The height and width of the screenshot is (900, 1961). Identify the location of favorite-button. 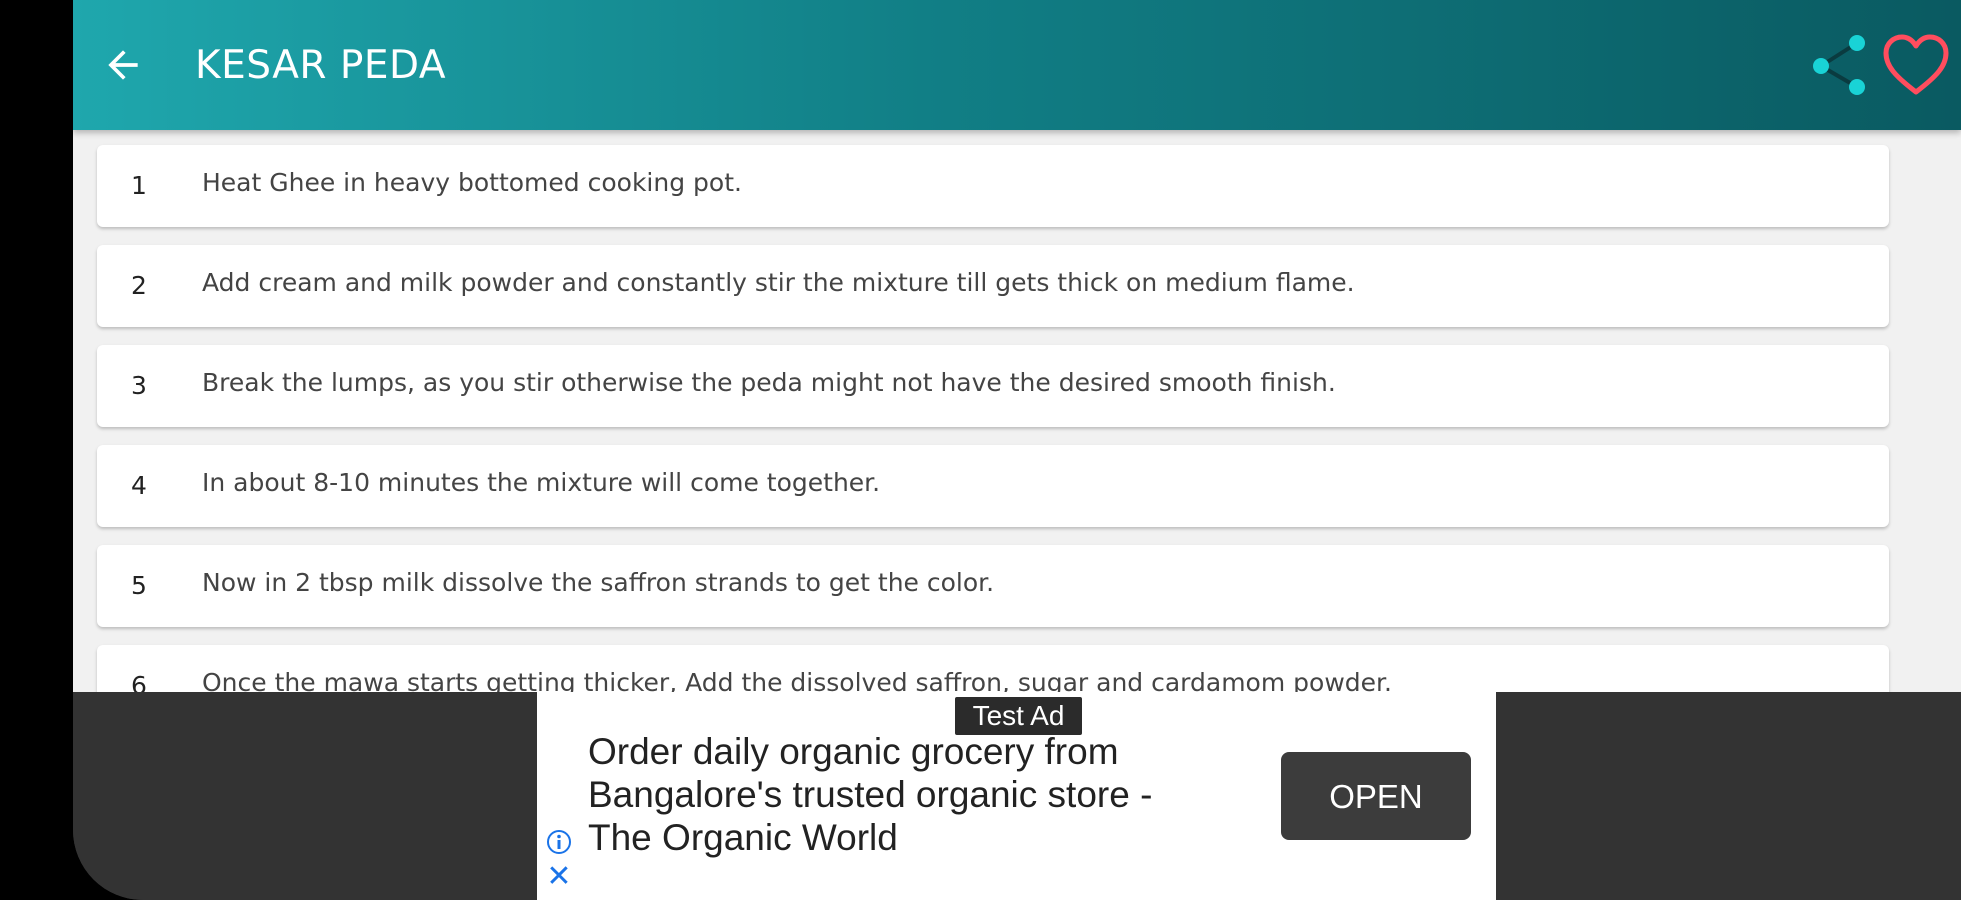
(1916, 66).